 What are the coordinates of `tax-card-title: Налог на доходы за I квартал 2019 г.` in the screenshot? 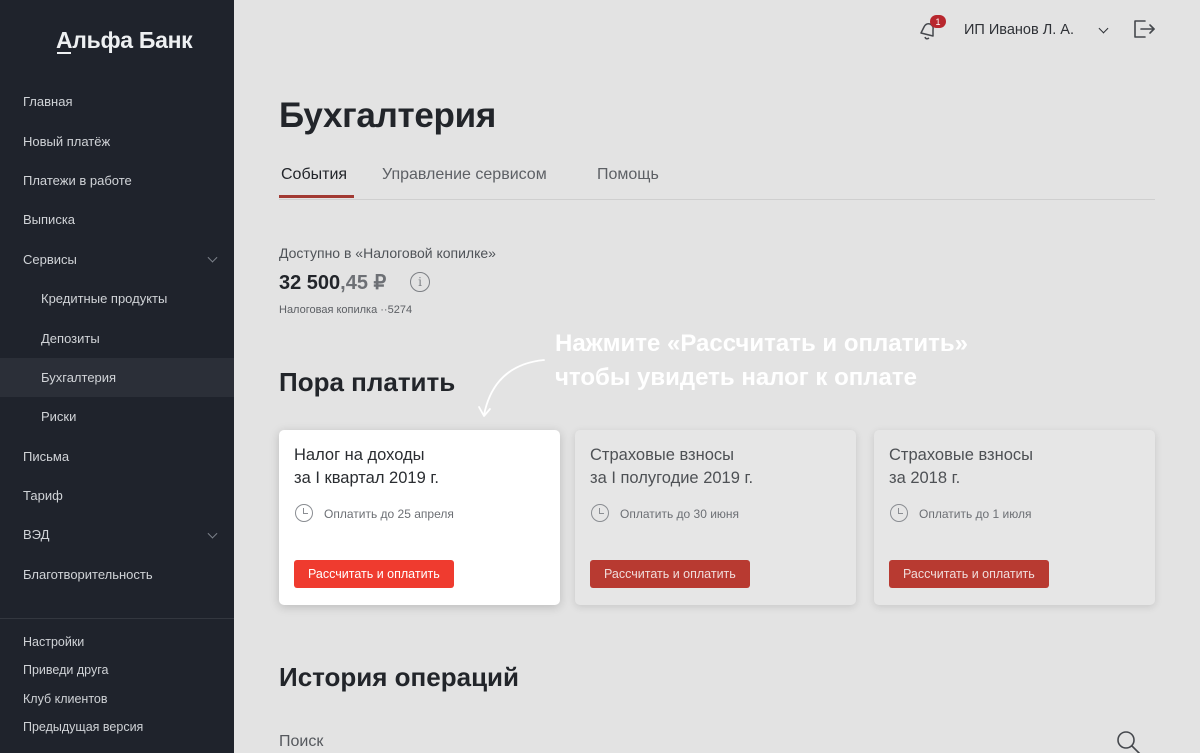 It's located at (366, 466).